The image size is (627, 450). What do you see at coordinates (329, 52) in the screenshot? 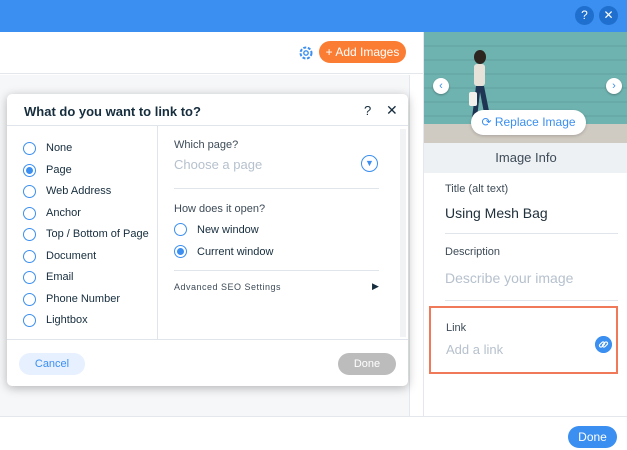
I see `plus-icon: +` at bounding box center [329, 52].